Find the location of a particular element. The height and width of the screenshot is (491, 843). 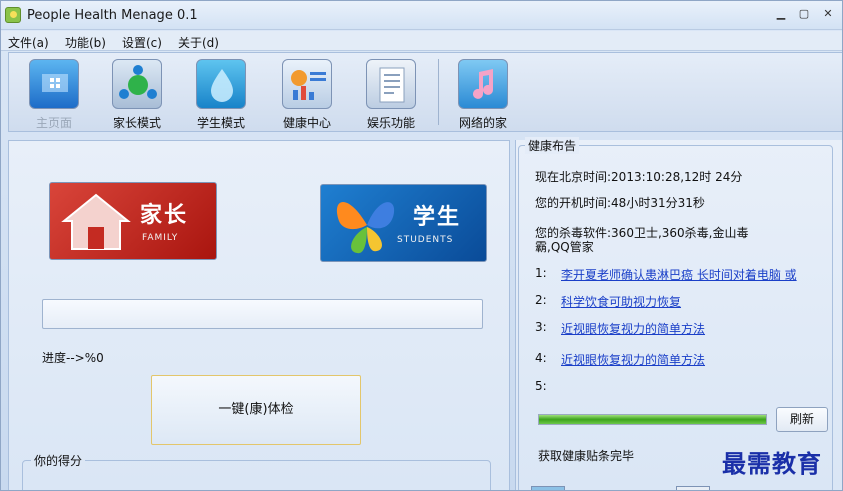

news-link-3: 近视眼恢复视力的简单方法 is located at coordinates (633, 328).